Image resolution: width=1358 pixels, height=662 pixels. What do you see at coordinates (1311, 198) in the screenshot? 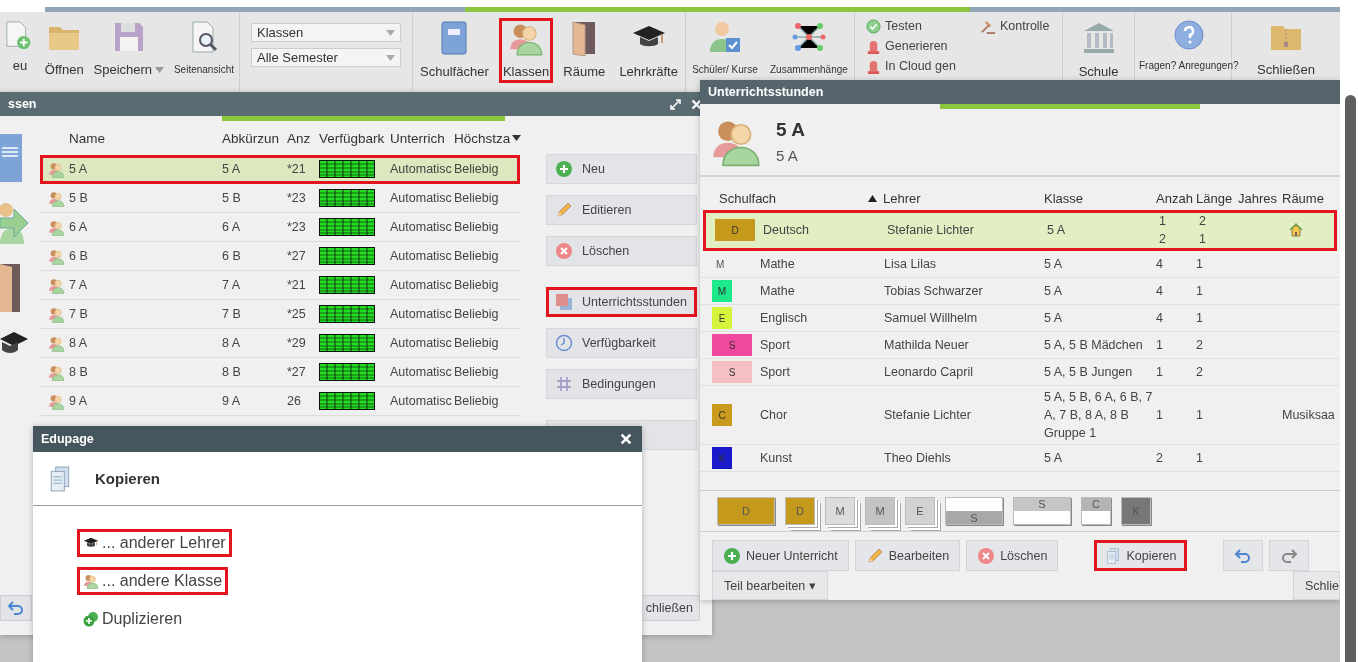
I see `column-header: Räume` at bounding box center [1311, 198].